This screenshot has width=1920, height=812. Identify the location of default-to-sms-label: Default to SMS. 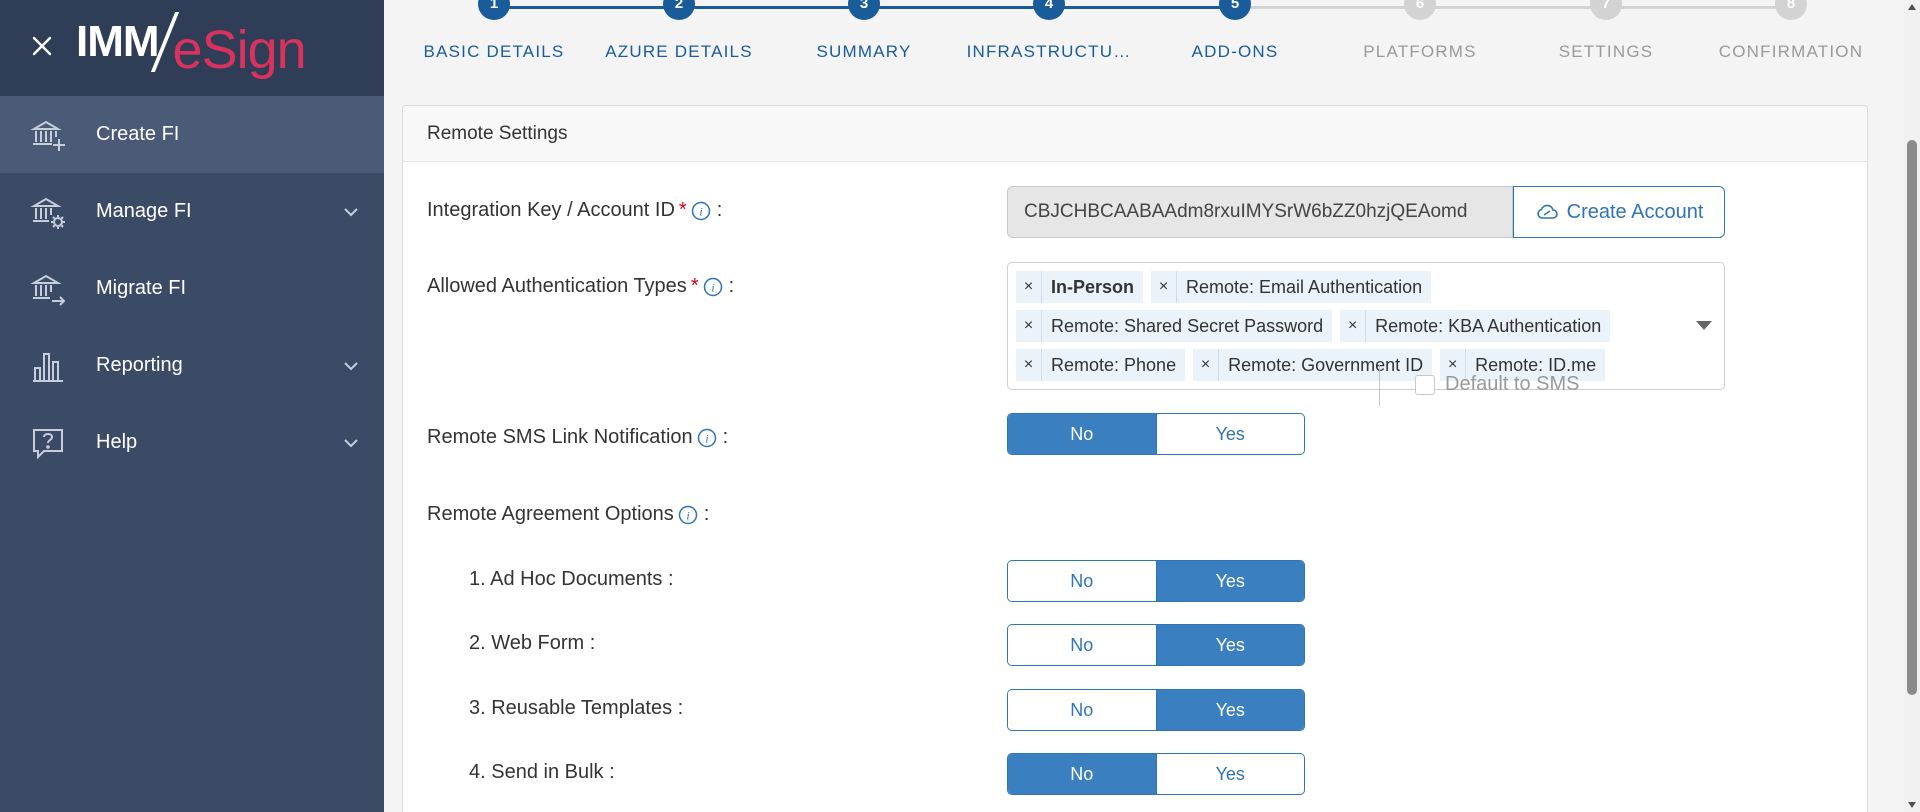
(1512, 384).